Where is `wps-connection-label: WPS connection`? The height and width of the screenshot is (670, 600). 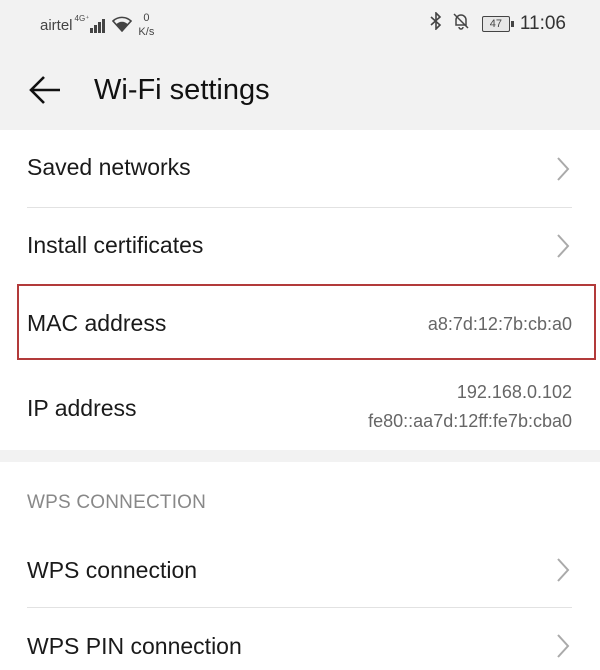 wps-connection-label: WPS connection is located at coordinates (112, 570).